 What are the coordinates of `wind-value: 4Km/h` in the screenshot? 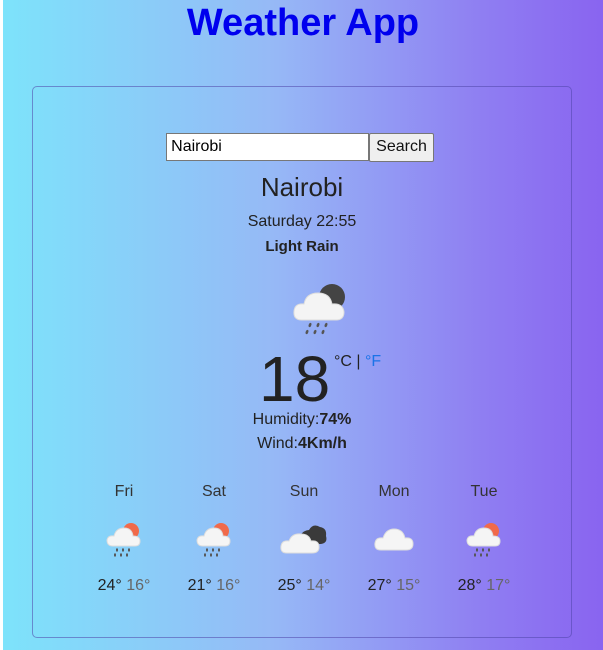 It's located at (322, 443).